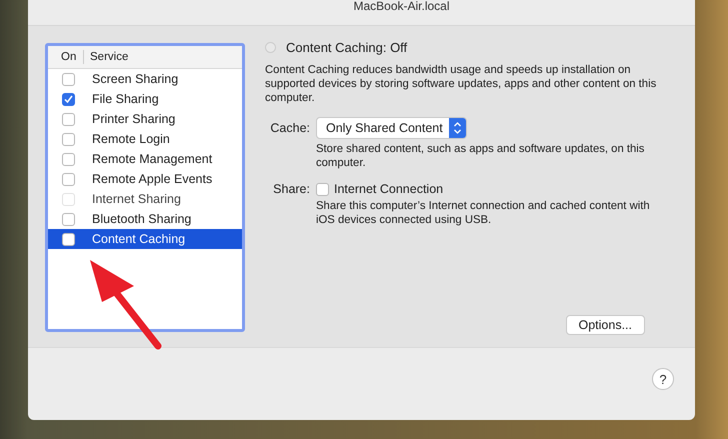 Image resolution: width=728 pixels, height=439 pixels. What do you see at coordinates (457, 128) in the screenshot?
I see `stepper-icon` at bounding box center [457, 128].